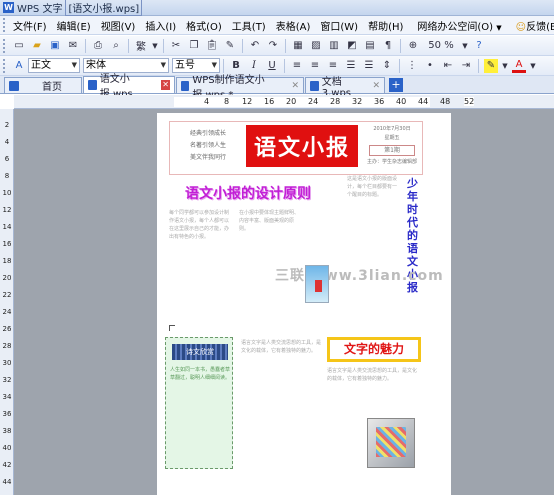 This screenshot has width=554, height=495. I want to click on poetry-text-box: 诗文欣赏 人生如同一本书，愚蠢者草草翻过，聪明人细细阅读。, so click(199, 403).